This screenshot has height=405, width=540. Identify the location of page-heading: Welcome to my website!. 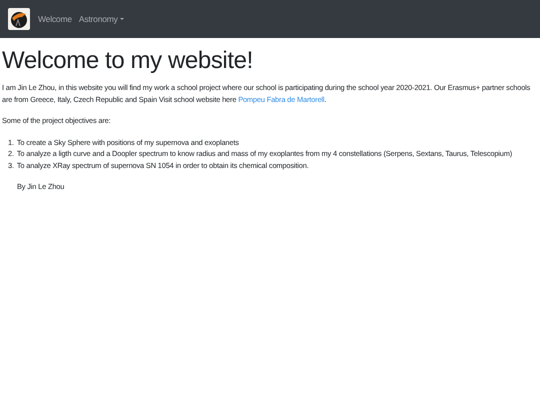
(127, 61).